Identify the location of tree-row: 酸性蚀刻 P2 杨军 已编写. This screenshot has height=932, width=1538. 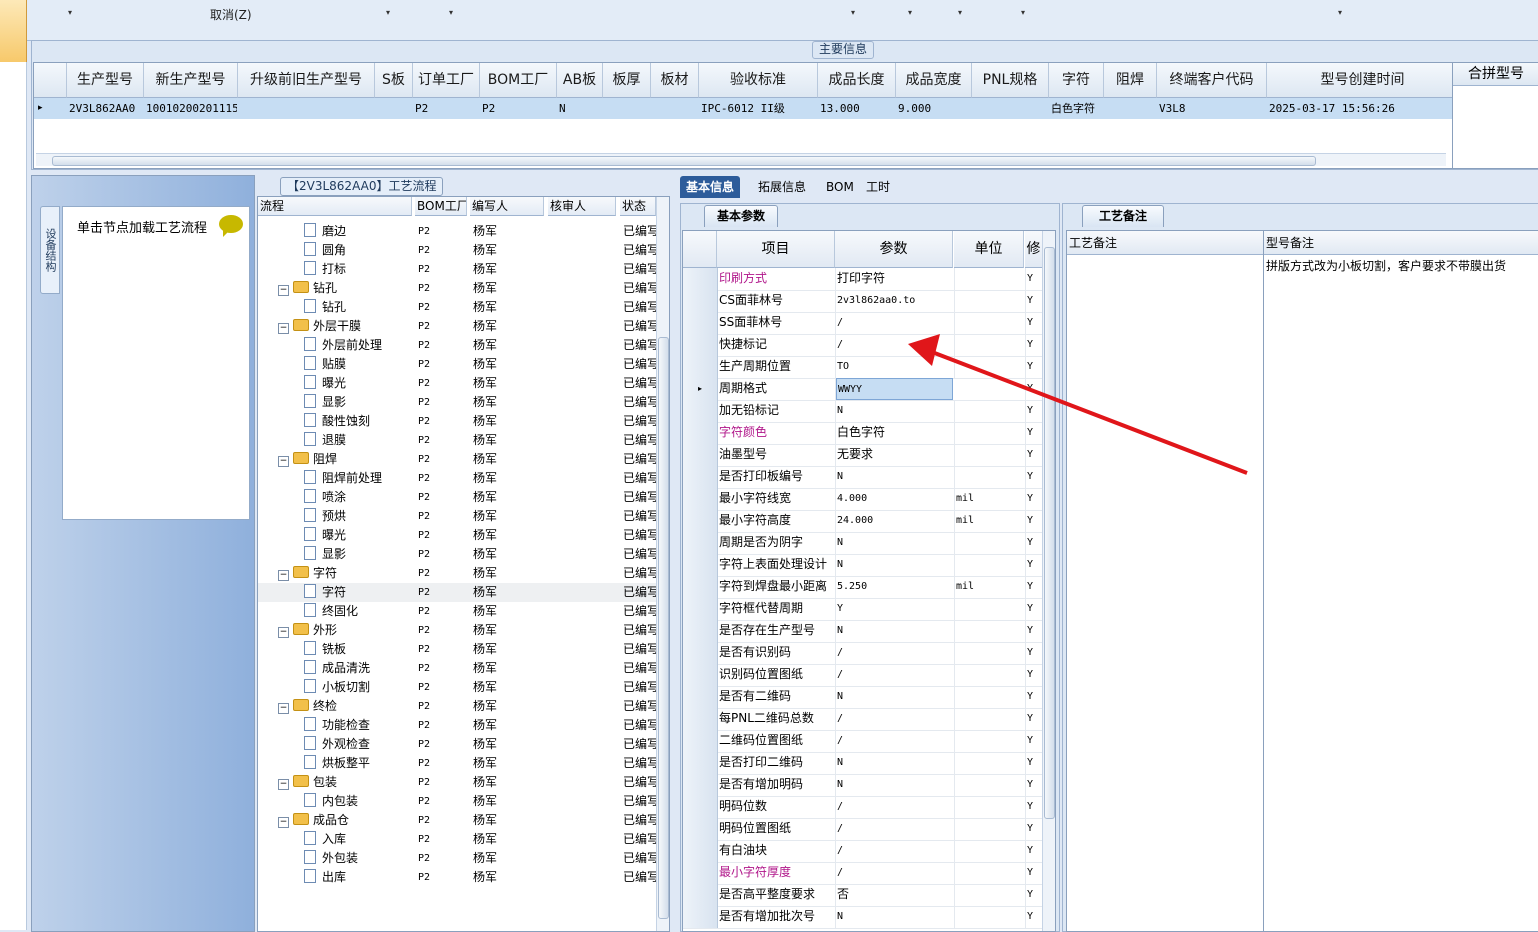
(457, 421).